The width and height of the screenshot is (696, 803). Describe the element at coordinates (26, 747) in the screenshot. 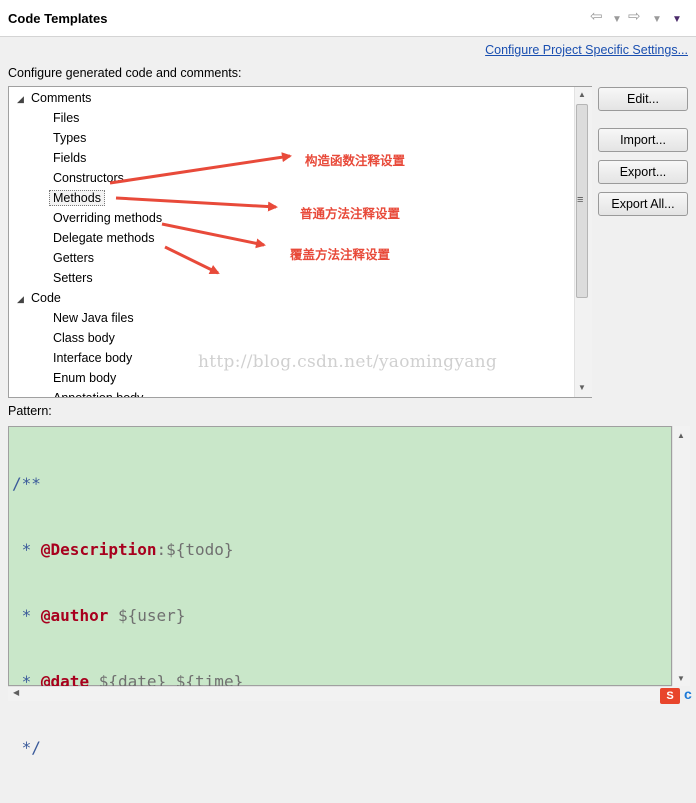

I see `pattern-line-close: */` at that location.